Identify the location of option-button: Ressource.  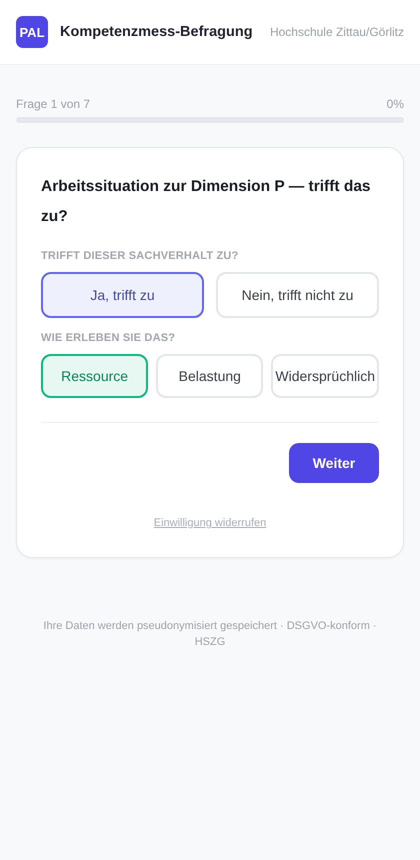
(94, 376).